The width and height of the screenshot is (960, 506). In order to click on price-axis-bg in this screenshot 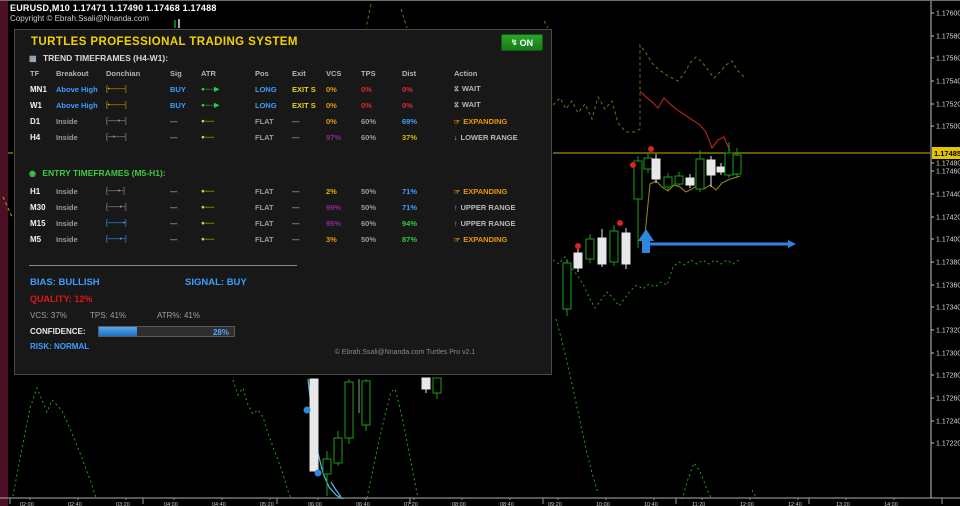, I will do `click(946, 253)`.